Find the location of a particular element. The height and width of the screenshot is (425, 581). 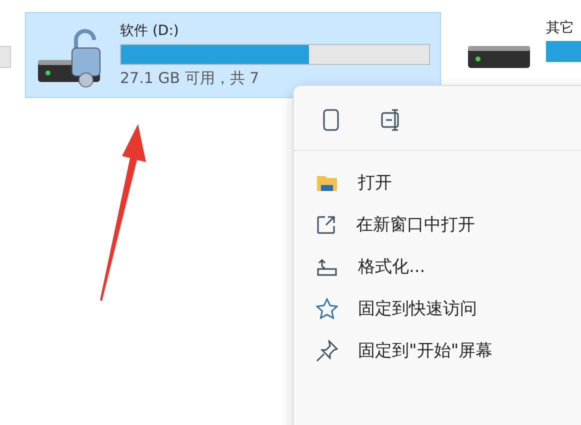

format-icon is located at coordinates (327, 266).